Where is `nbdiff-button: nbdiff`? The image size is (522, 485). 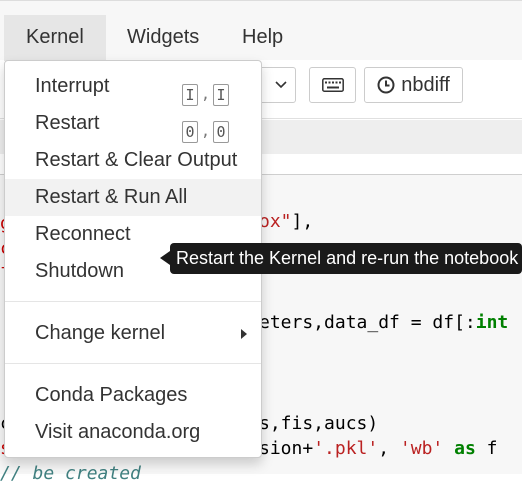
nbdiff-button: nbdiff is located at coordinates (413, 85).